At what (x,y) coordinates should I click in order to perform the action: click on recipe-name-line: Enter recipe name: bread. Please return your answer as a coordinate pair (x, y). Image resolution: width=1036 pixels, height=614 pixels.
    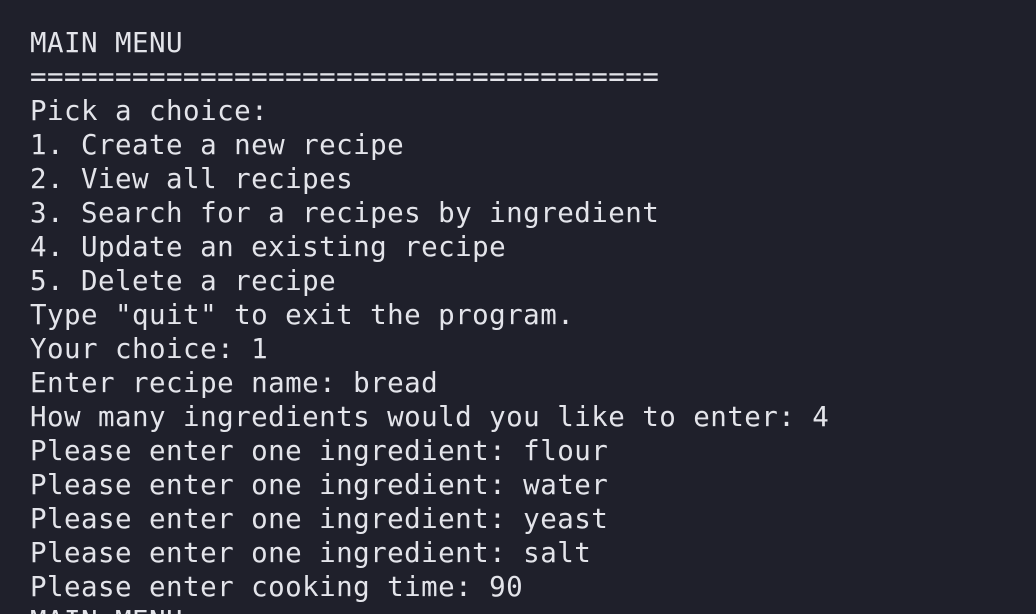
    Looking at the image, I should click on (234, 383).